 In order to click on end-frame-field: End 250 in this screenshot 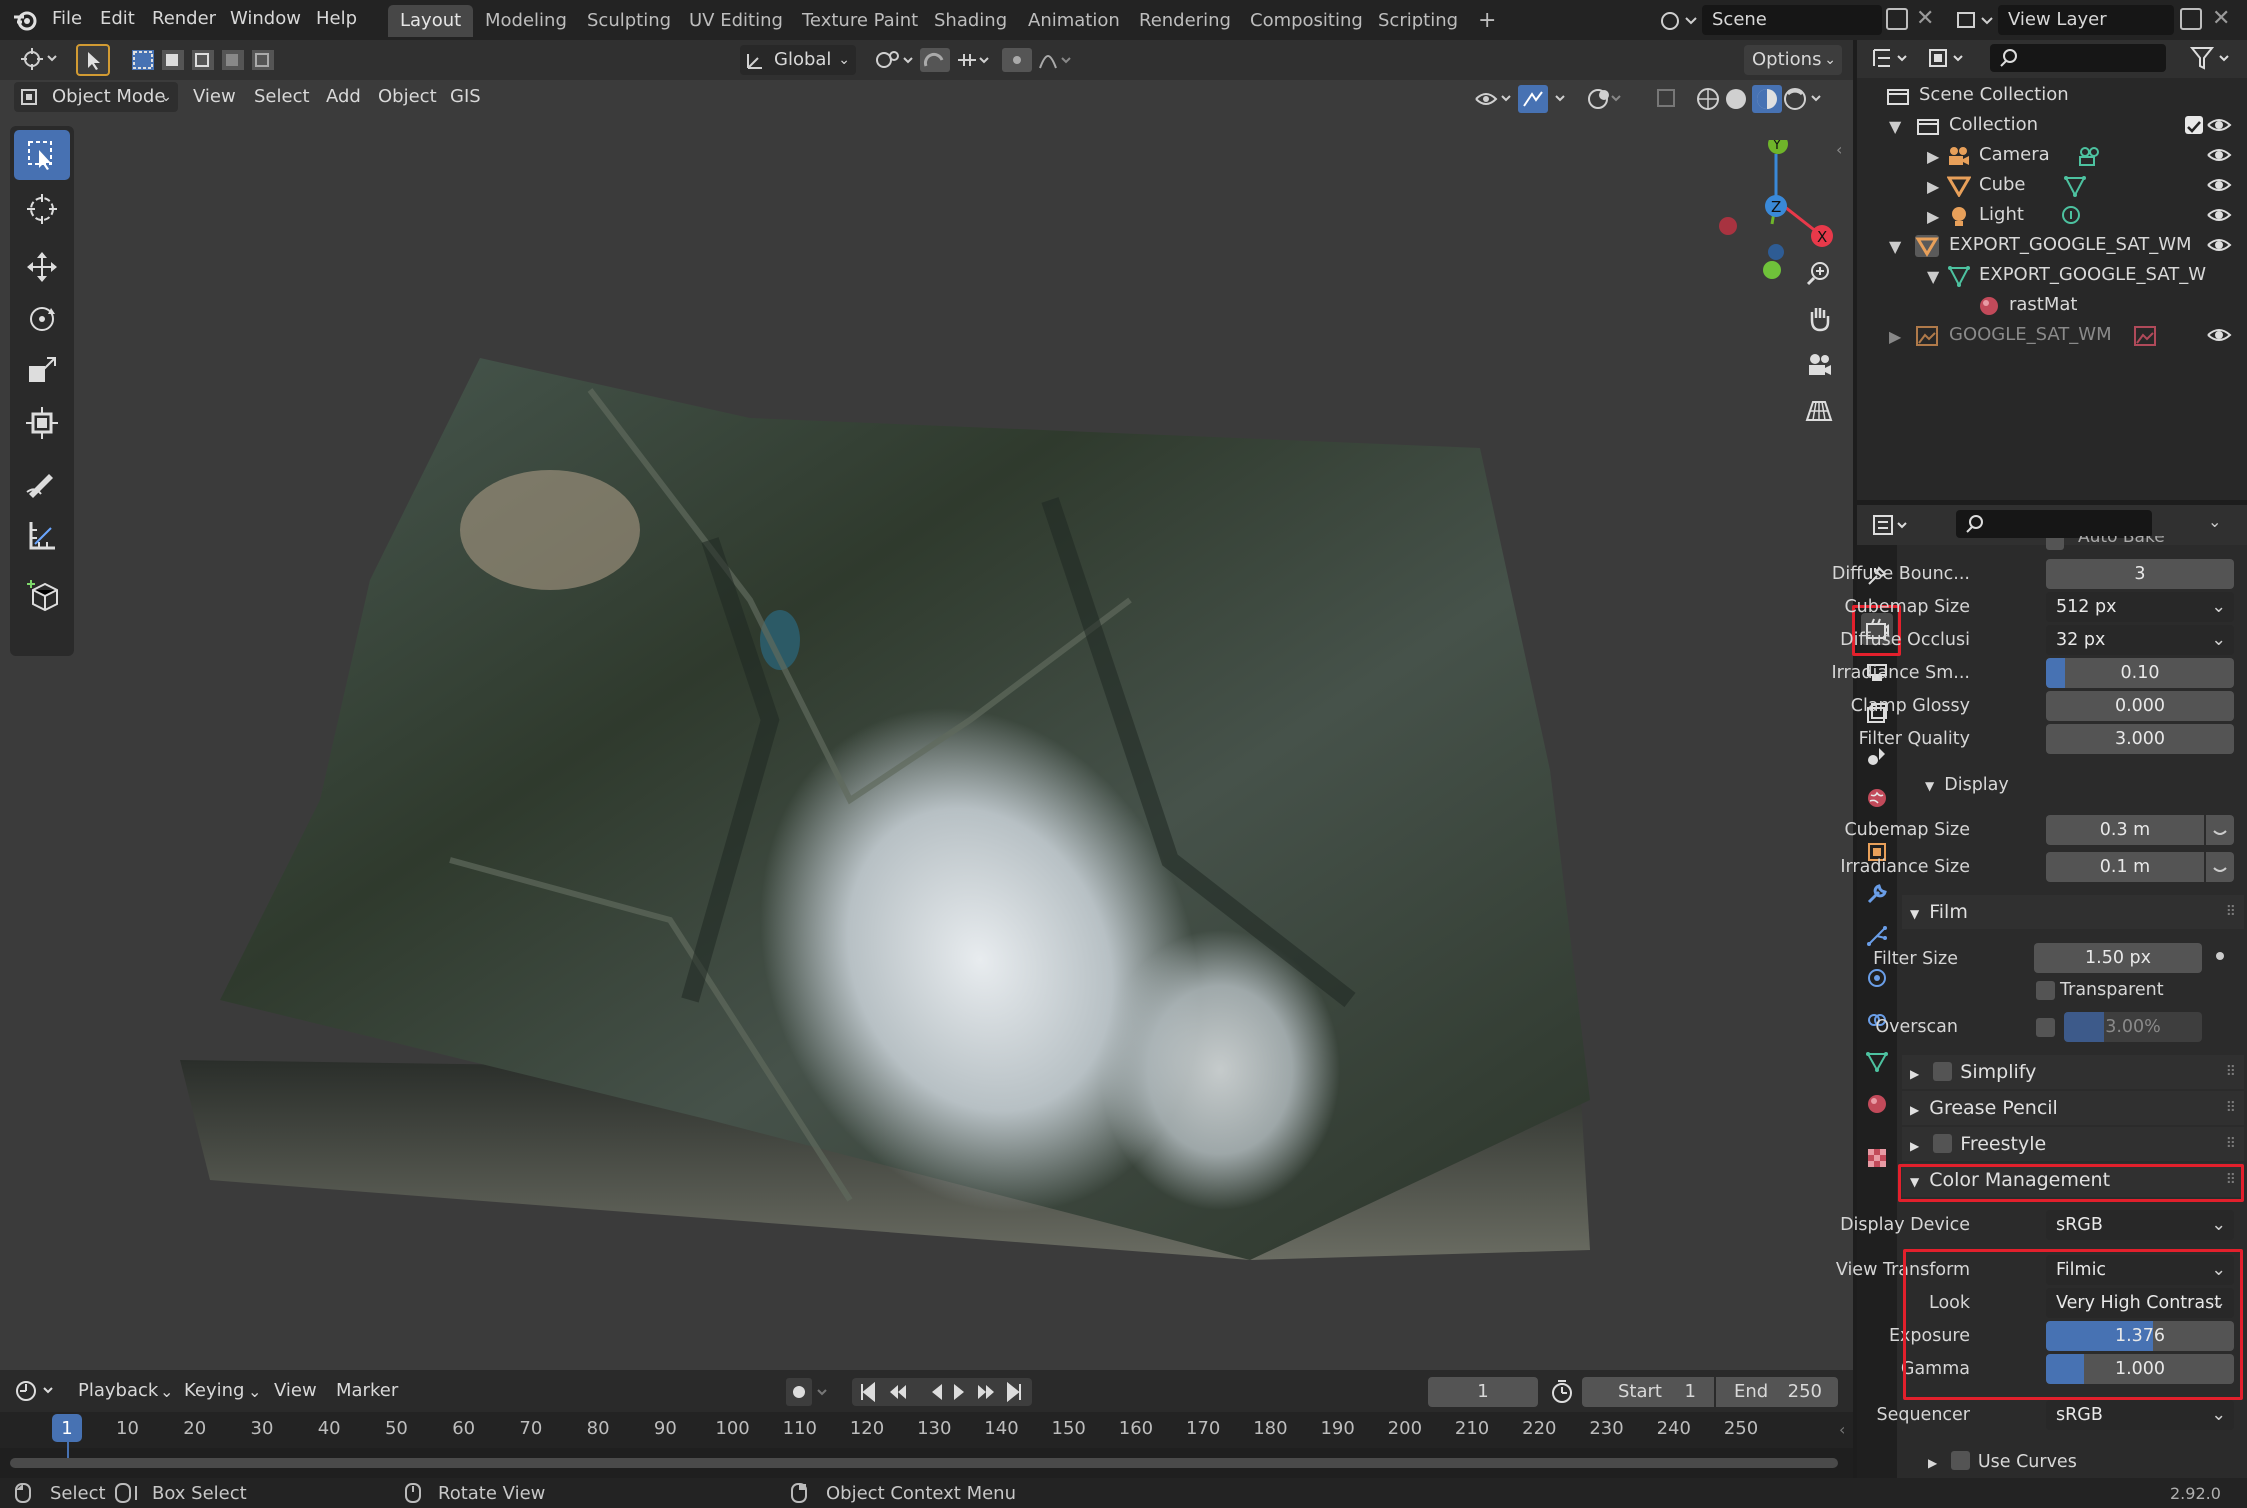, I will do `click(1777, 1392)`.